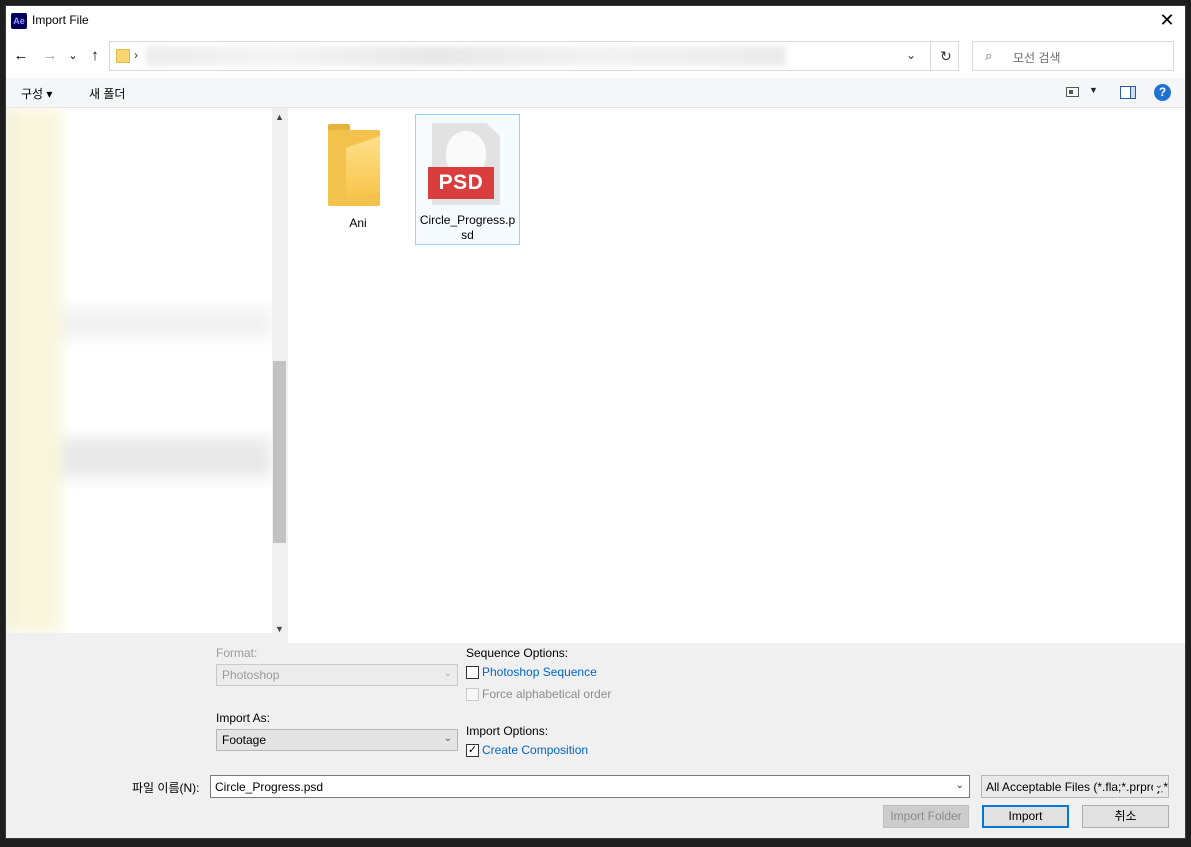 The height and width of the screenshot is (847, 1191). Describe the element at coordinates (595, 93) in the screenshot. I see `toolbar: 구성 ▾ 새 폴더 ▼ ?` at that location.